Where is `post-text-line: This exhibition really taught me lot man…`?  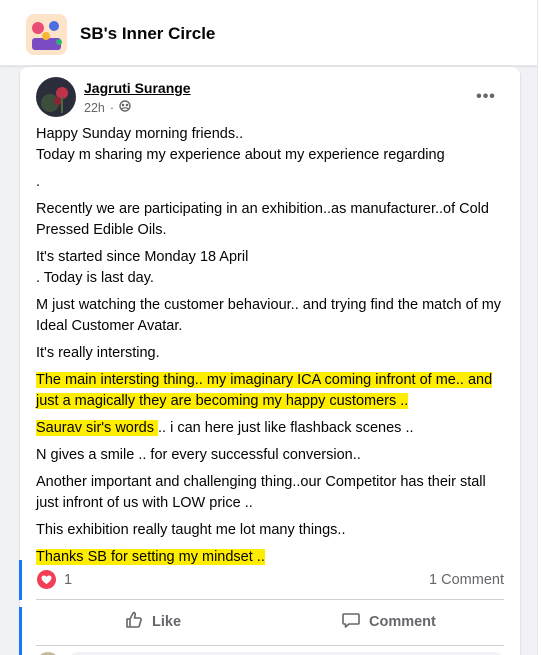
post-text-line: This exhibition really taught me lot man… is located at coordinates (191, 530).